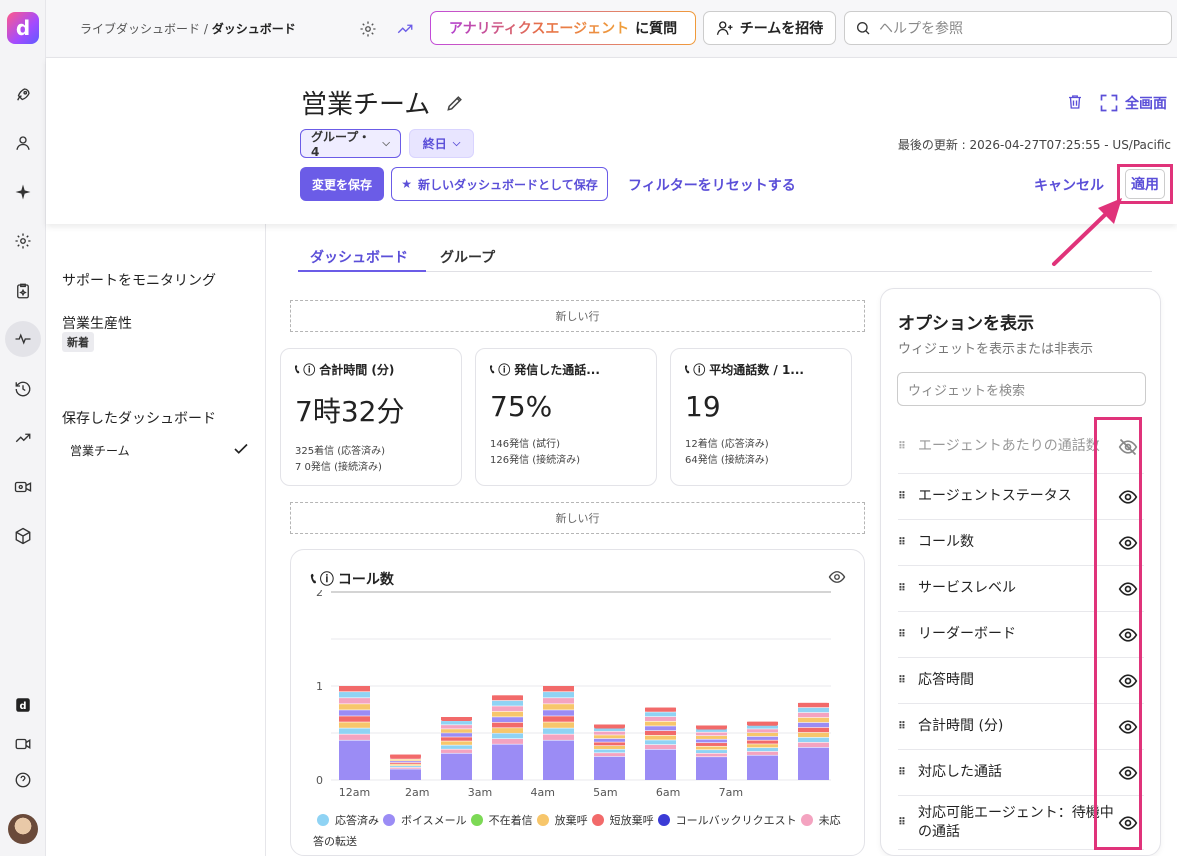 The height and width of the screenshot is (856, 1177). I want to click on kpi-card-outbound-calls: 📞︎ ⓘ 発信した通話... 75% 146発信 (試行) 126発信 (接続済み), so click(566, 417).